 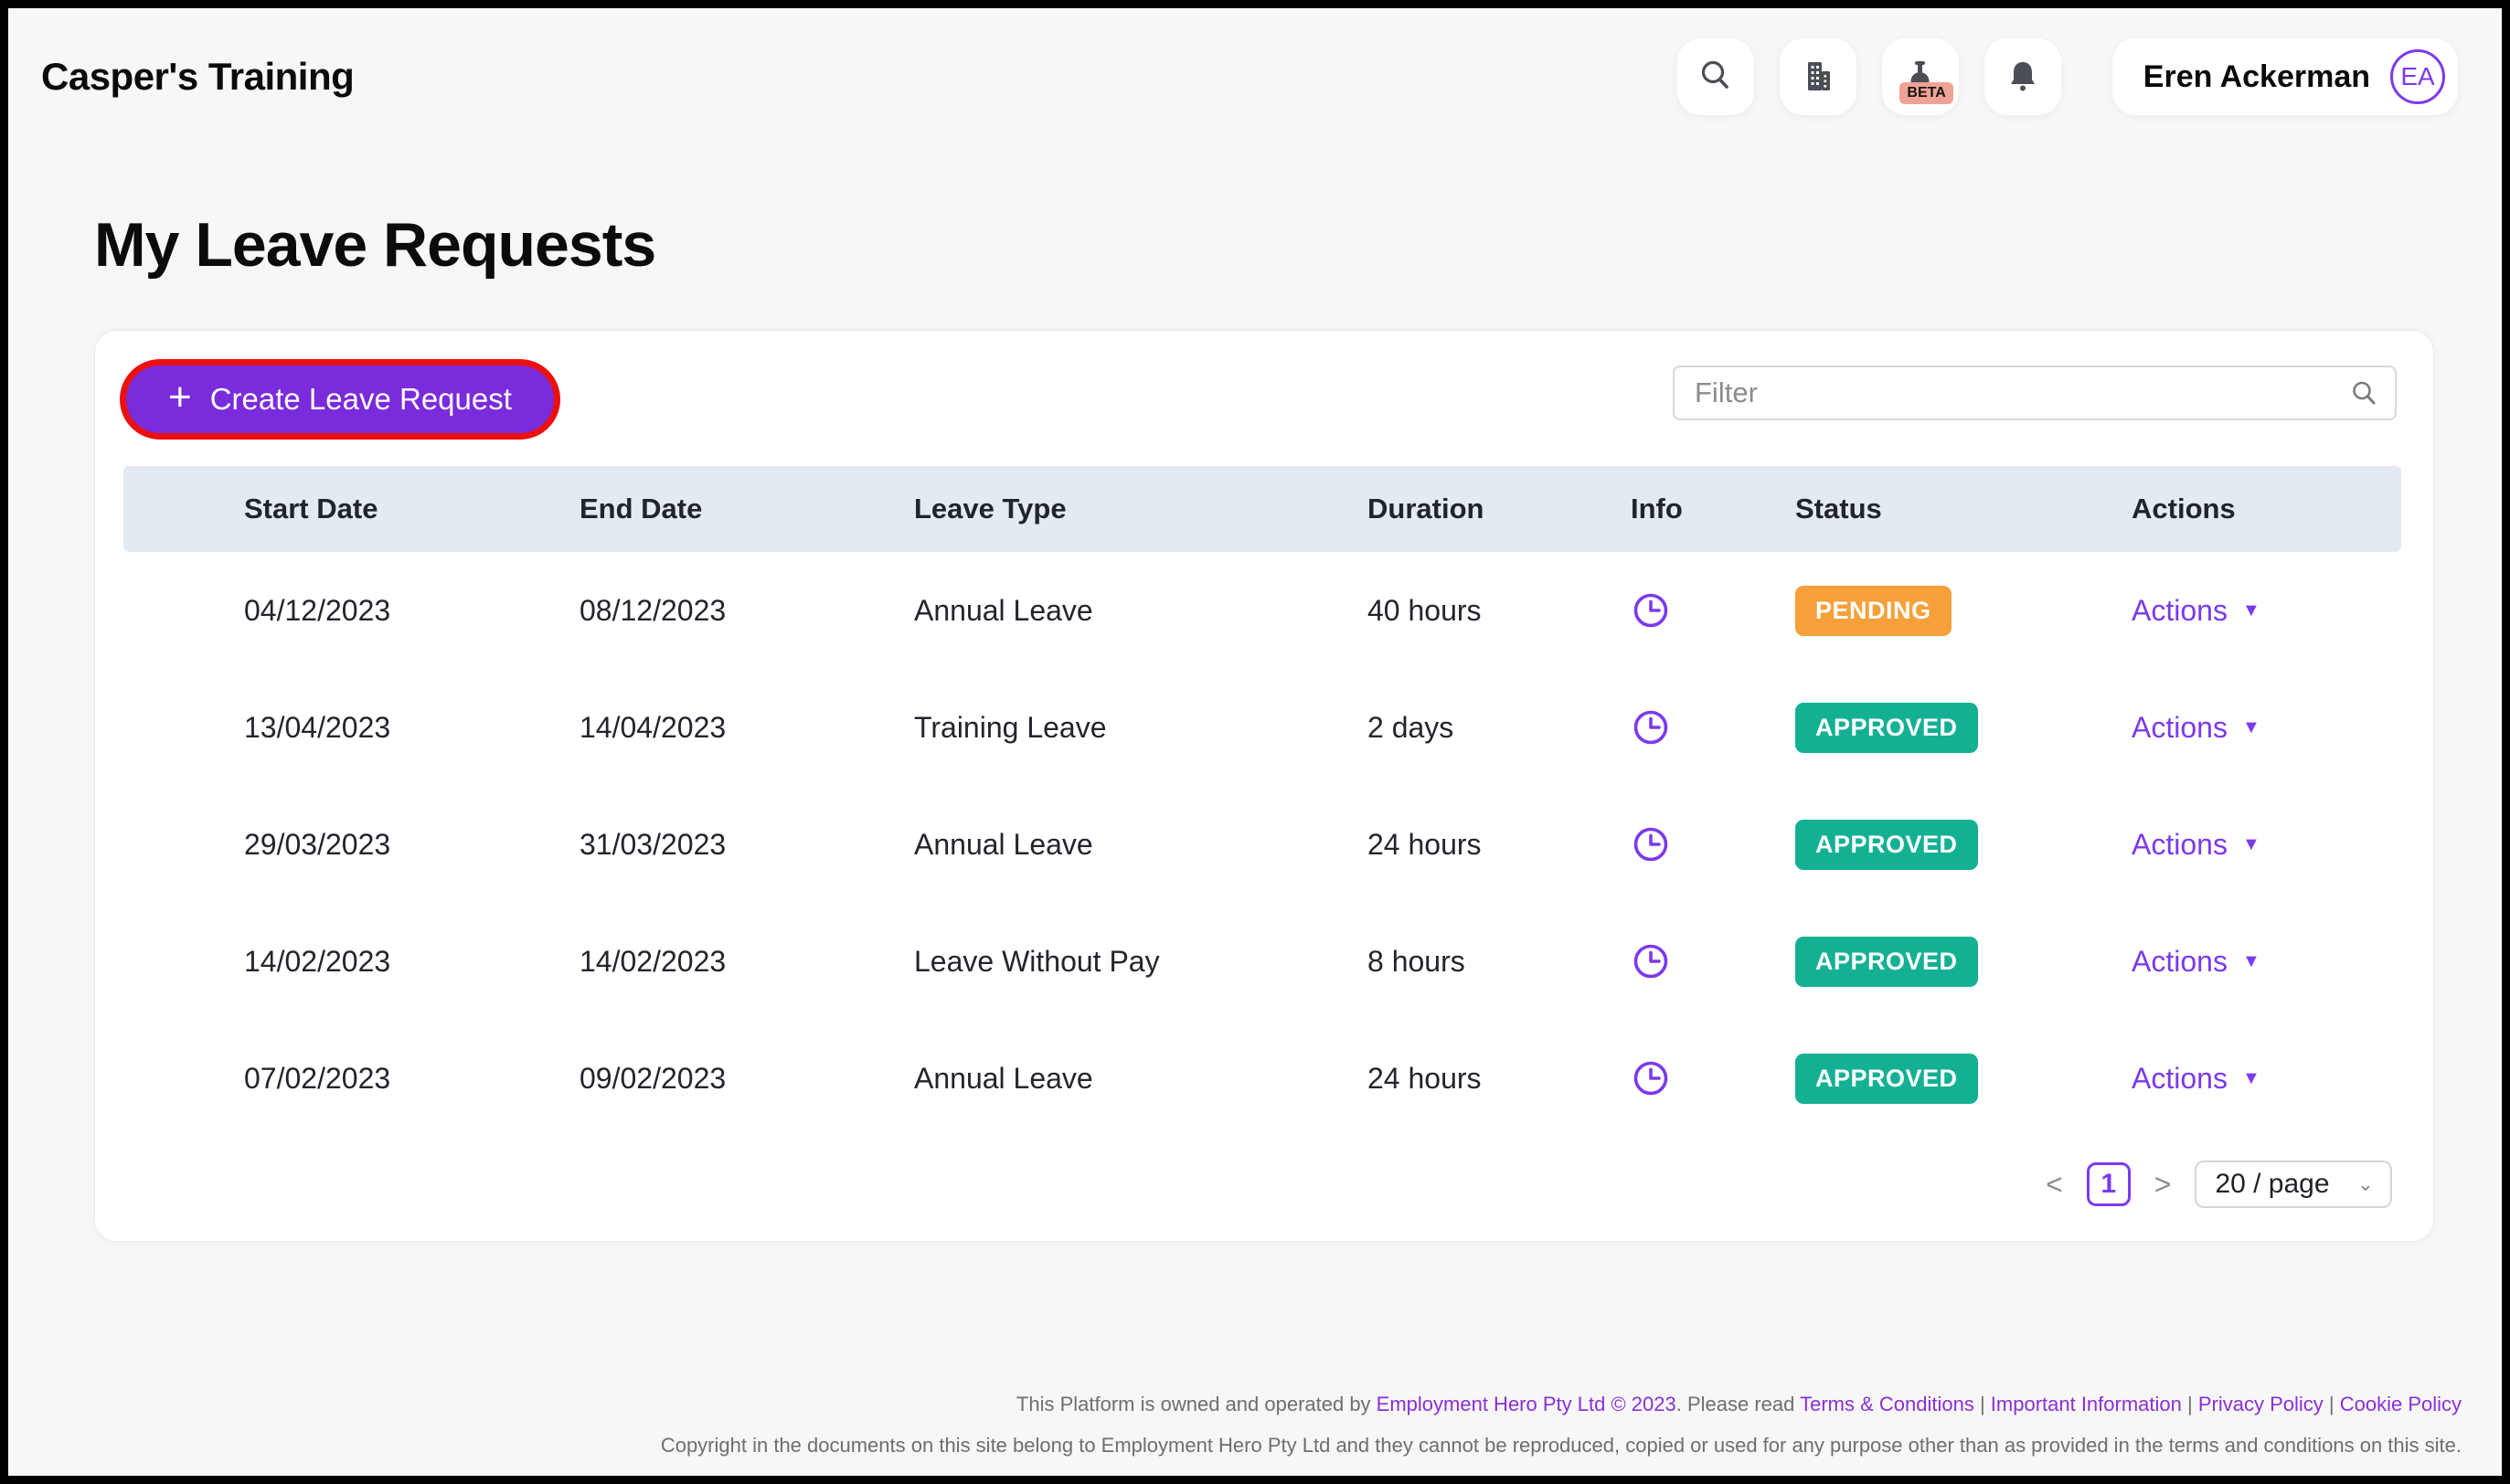 What do you see at coordinates (1920, 76) in the screenshot?
I see `beta-features-button: BETA` at bounding box center [1920, 76].